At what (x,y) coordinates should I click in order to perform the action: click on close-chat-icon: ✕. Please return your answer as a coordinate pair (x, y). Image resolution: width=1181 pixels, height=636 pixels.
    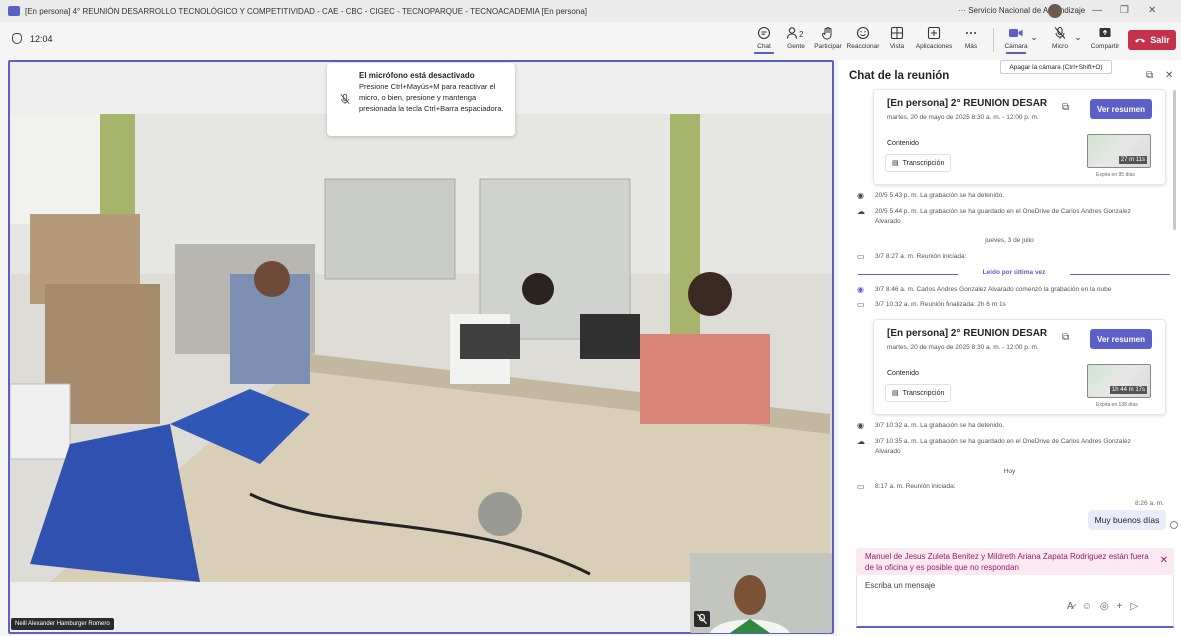
    Looking at the image, I should click on (1169, 75).